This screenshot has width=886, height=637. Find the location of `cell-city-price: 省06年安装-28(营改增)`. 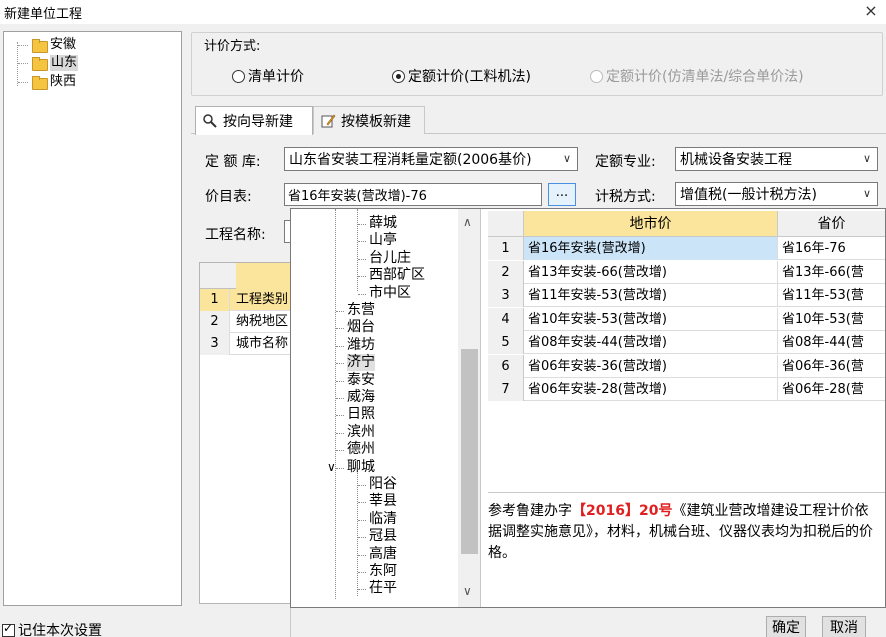

cell-city-price: 省06年安装-28(营改增) is located at coordinates (651, 389).